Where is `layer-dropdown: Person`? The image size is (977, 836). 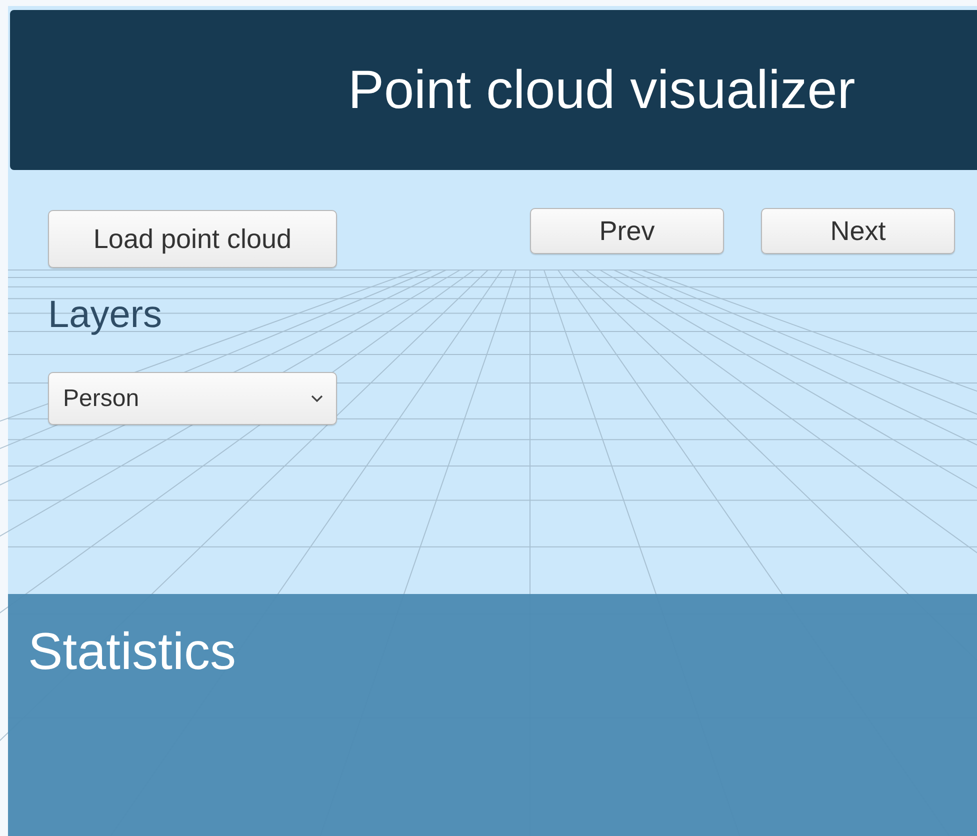
layer-dropdown: Person is located at coordinates (192, 398).